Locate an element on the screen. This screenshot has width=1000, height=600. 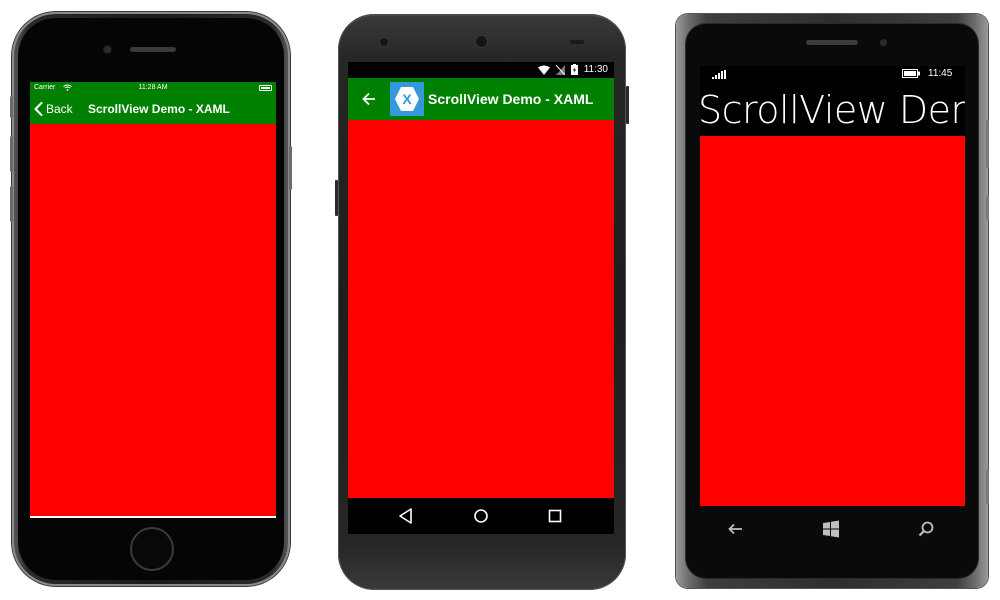
back-label: Back is located at coordinates (59, 109).